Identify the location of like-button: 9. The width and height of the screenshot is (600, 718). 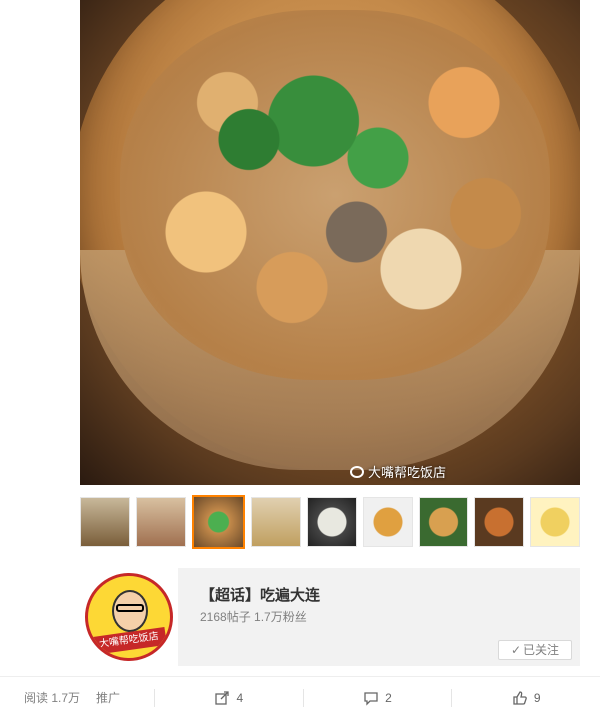
(526, 698).